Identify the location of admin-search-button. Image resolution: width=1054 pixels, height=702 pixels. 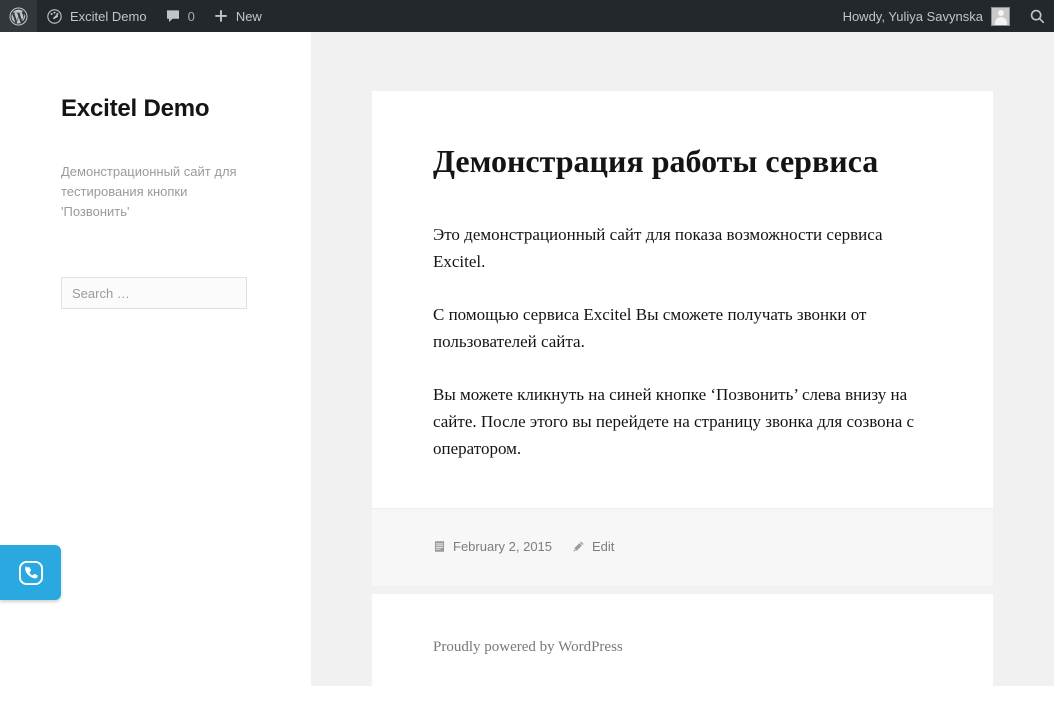
(1037, 16).